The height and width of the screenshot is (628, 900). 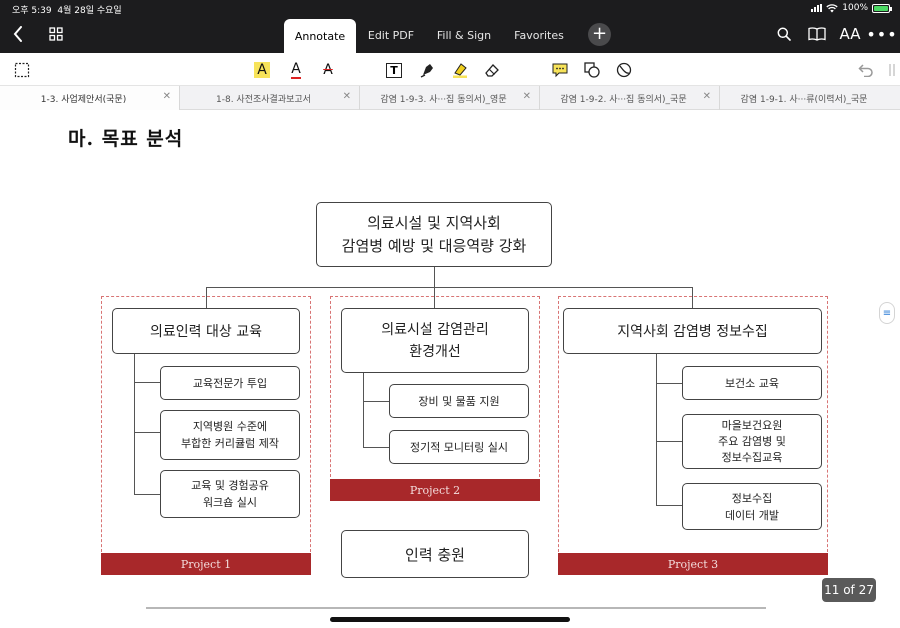 What do you see at coordinates (56, 34) in the screenshot?
I see `grid-view-icon` at bounding box center [56, 34].